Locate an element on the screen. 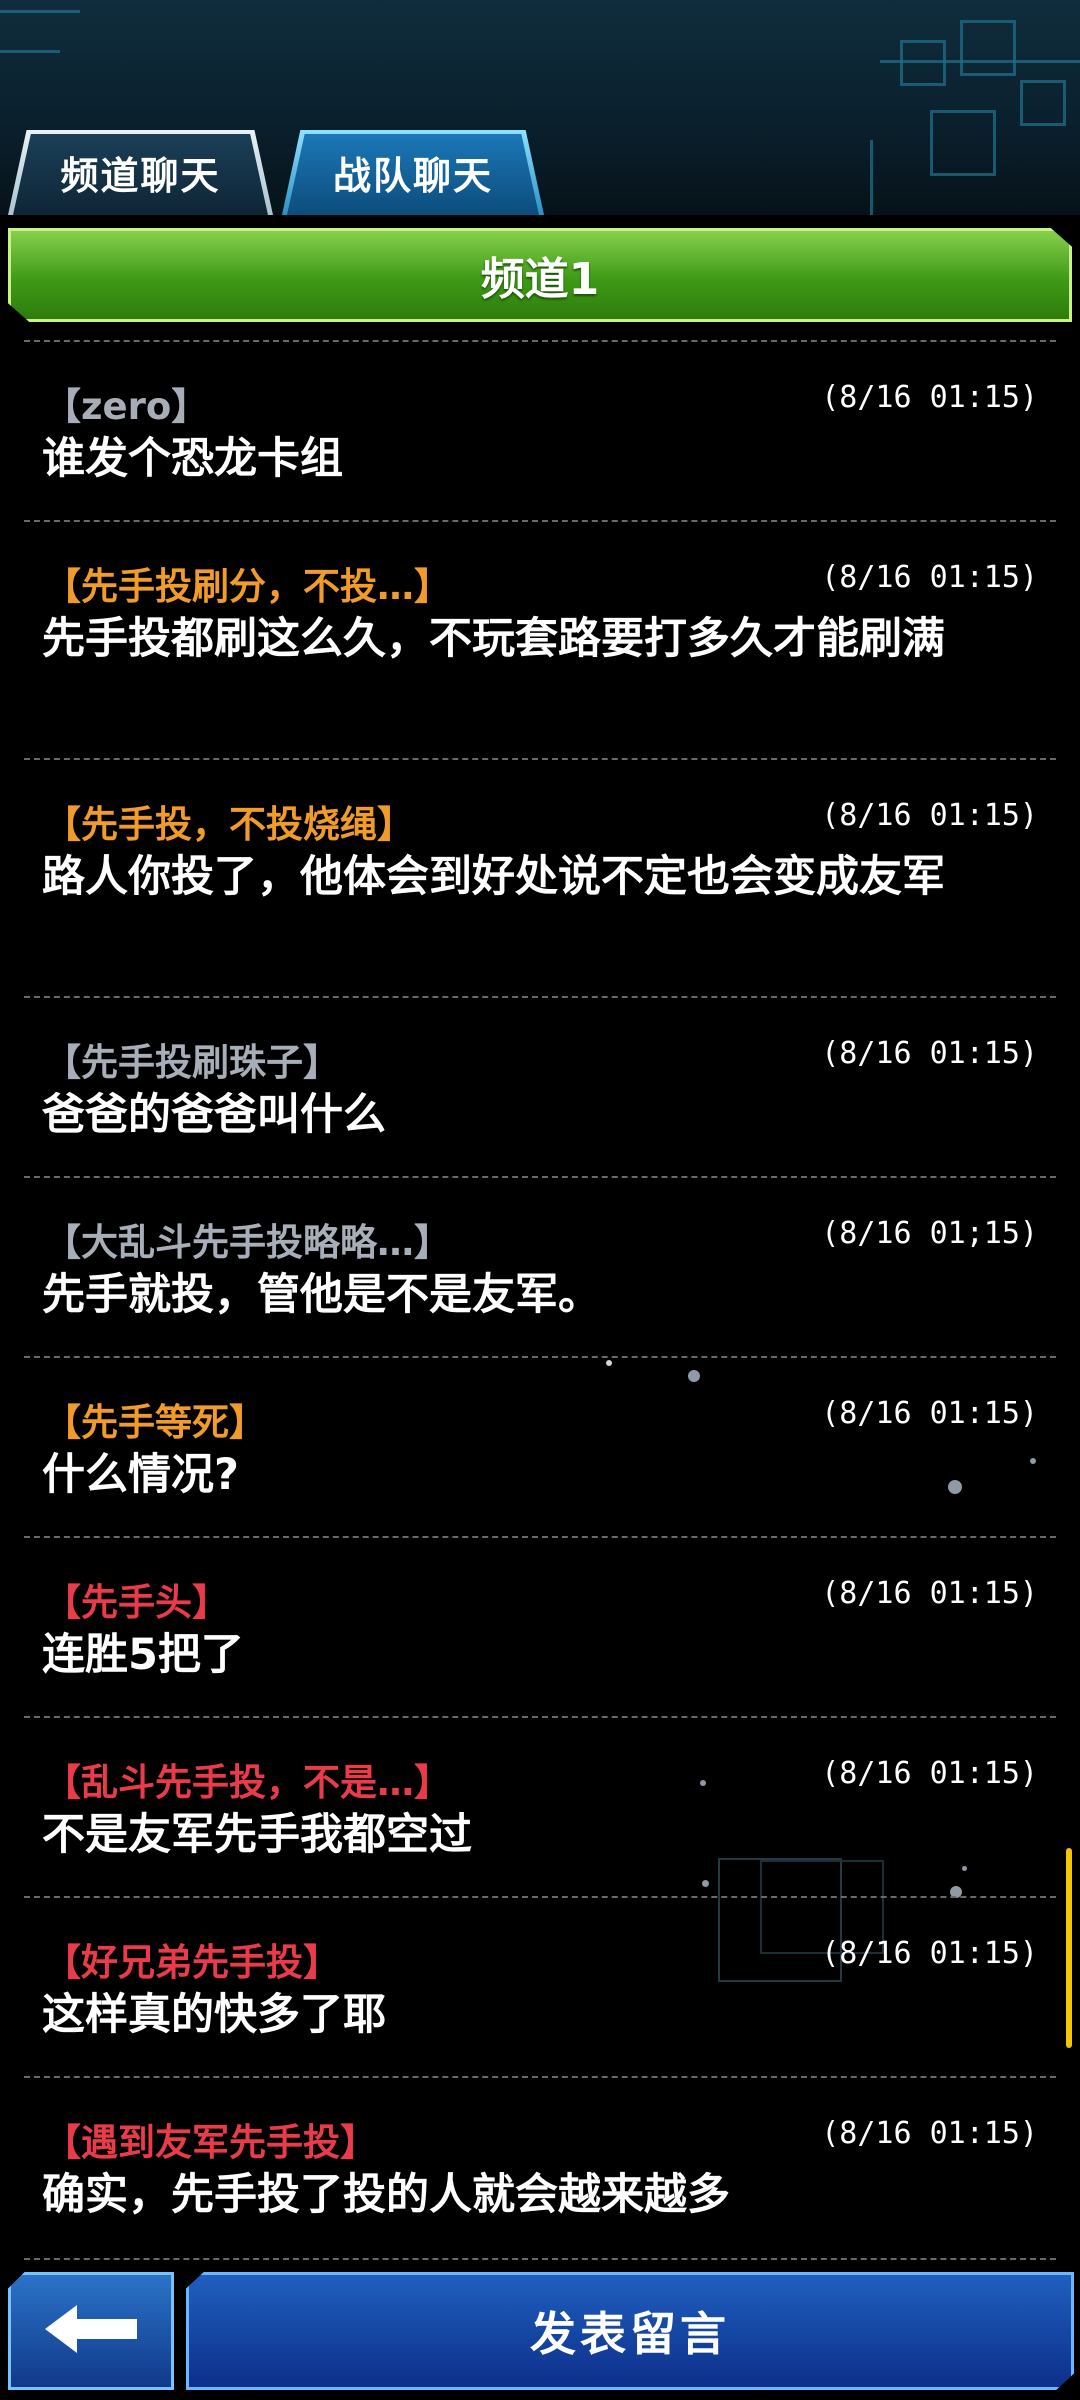 The height and width of the screenshot is (2400, 1080). message-text: 这样真的快多了耶 is located at coordinates (214, 2015).